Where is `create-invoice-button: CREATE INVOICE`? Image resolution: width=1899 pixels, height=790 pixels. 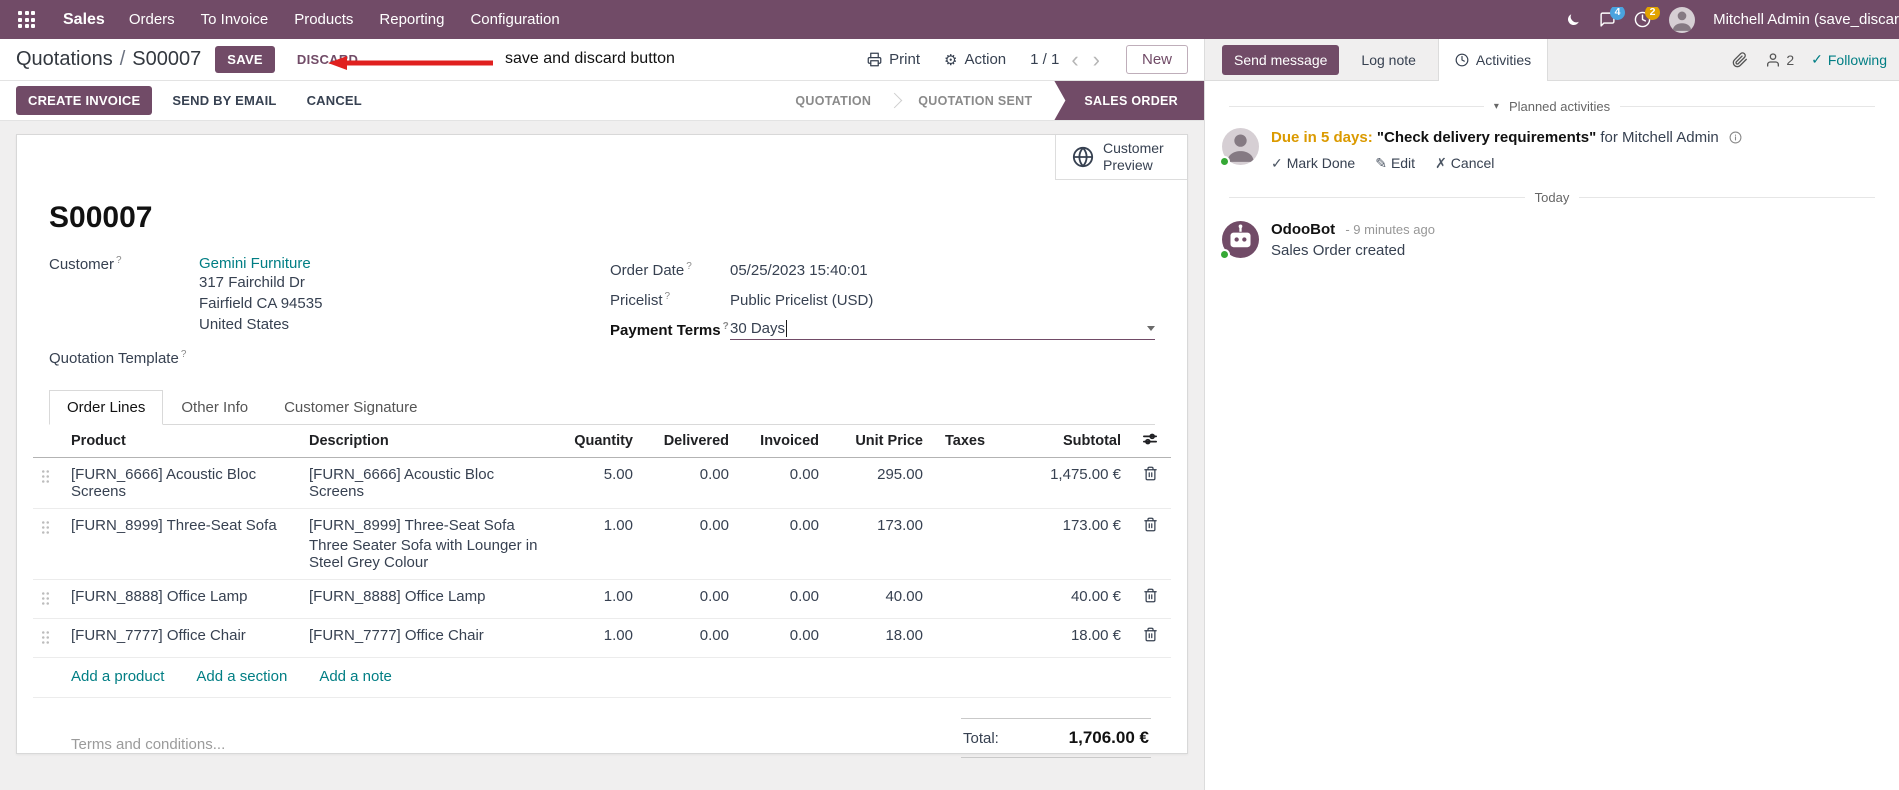 create-invoice-button: CREATE INVOICE is located at coordinates (84, 100).